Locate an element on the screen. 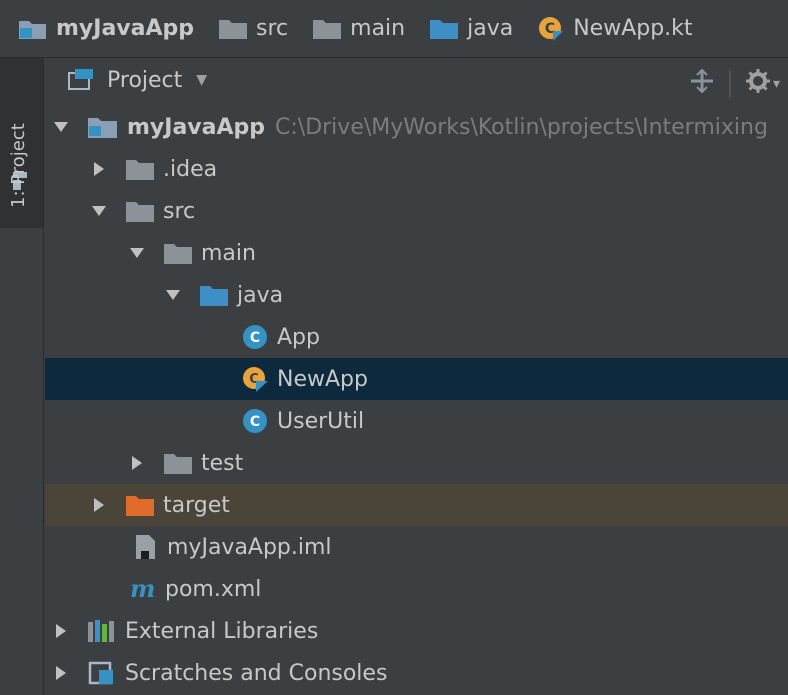  collapse-all-icon is located at coordinates (702, 84).